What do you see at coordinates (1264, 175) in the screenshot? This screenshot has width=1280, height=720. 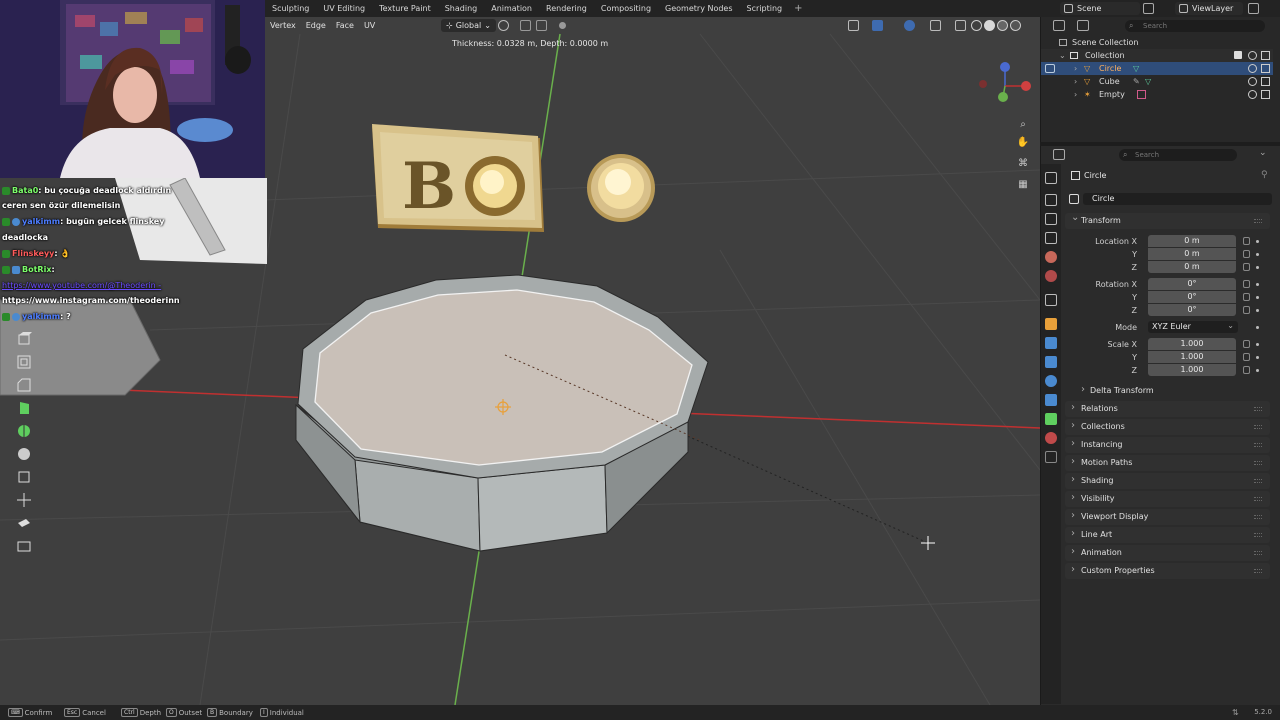 I see `pin-icon: ⚲` at bounding box center [1264, 175].